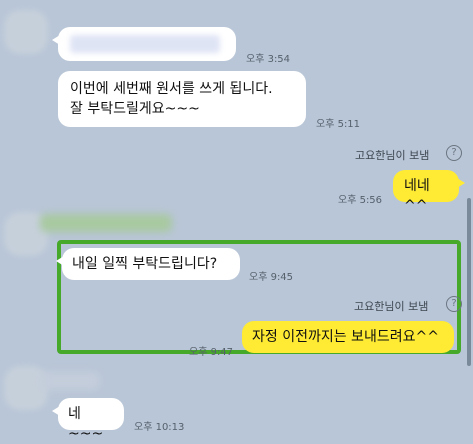 The width and height of the screenshot is (473, 444). Describe the element at coordinates (429, 192) in the screenshot. I see `message-bubble: 네네^^` at that location.